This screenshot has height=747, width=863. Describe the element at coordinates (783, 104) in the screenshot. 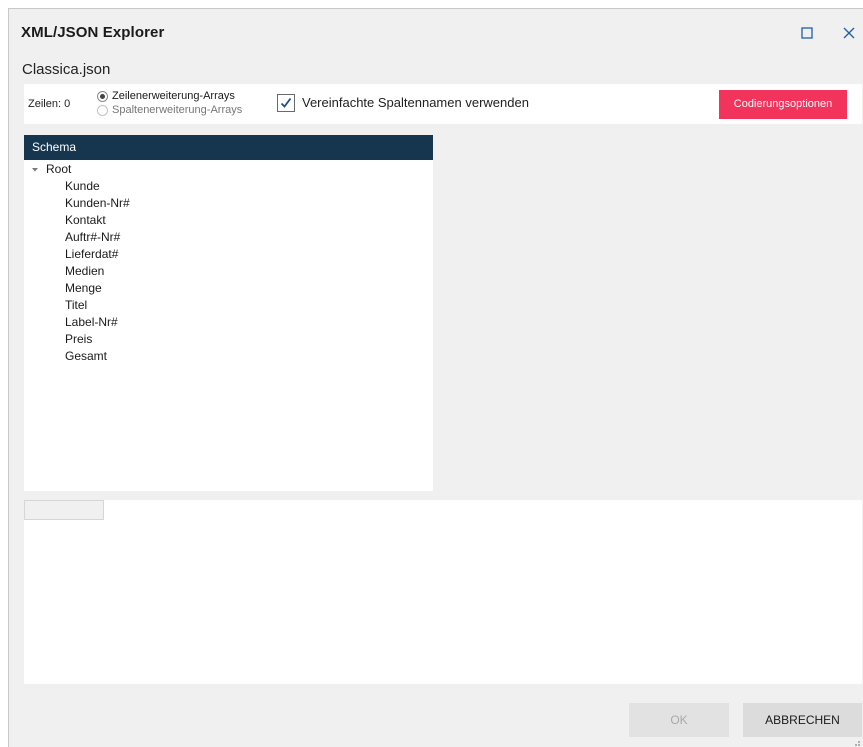

I see `coding-options-button: Codierungsoptionen` at that location.